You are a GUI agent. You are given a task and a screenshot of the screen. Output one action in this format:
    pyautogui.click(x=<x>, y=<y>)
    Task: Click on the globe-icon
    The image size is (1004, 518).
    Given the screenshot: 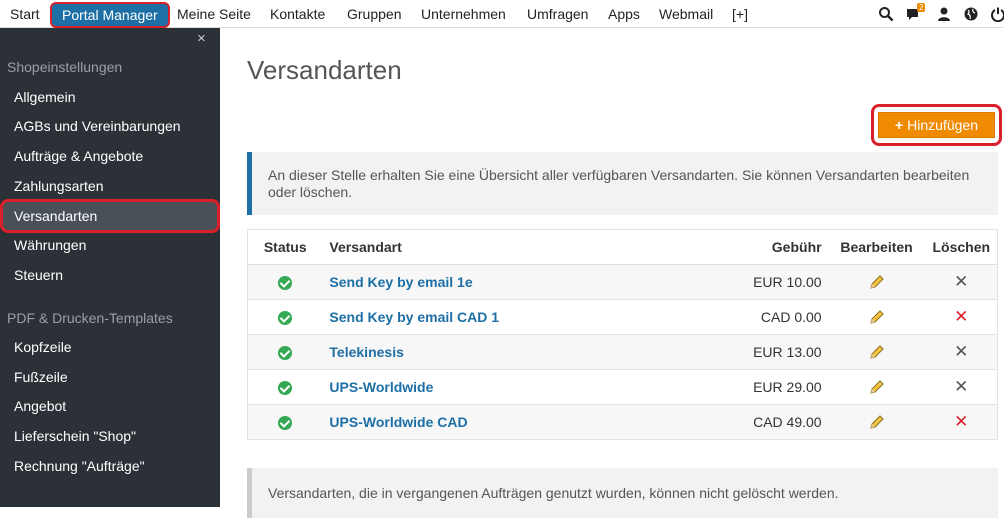 What is the action you would take?
    pyautogui.click(x=971, y=14)
    